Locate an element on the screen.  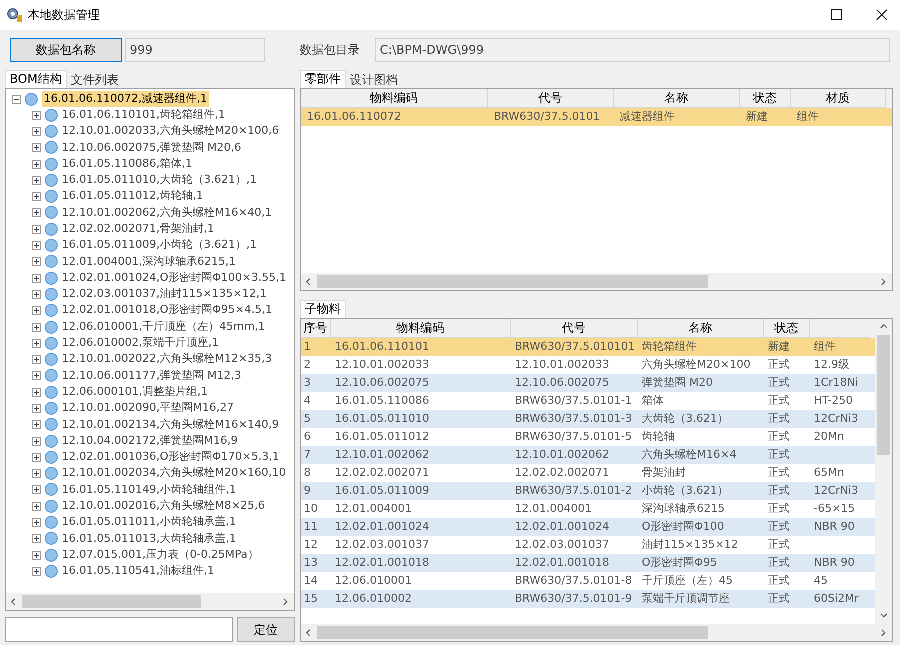
tree-item: 12.01.004001,深沟球轴承6215,1 is located at coordinates (149, 262).